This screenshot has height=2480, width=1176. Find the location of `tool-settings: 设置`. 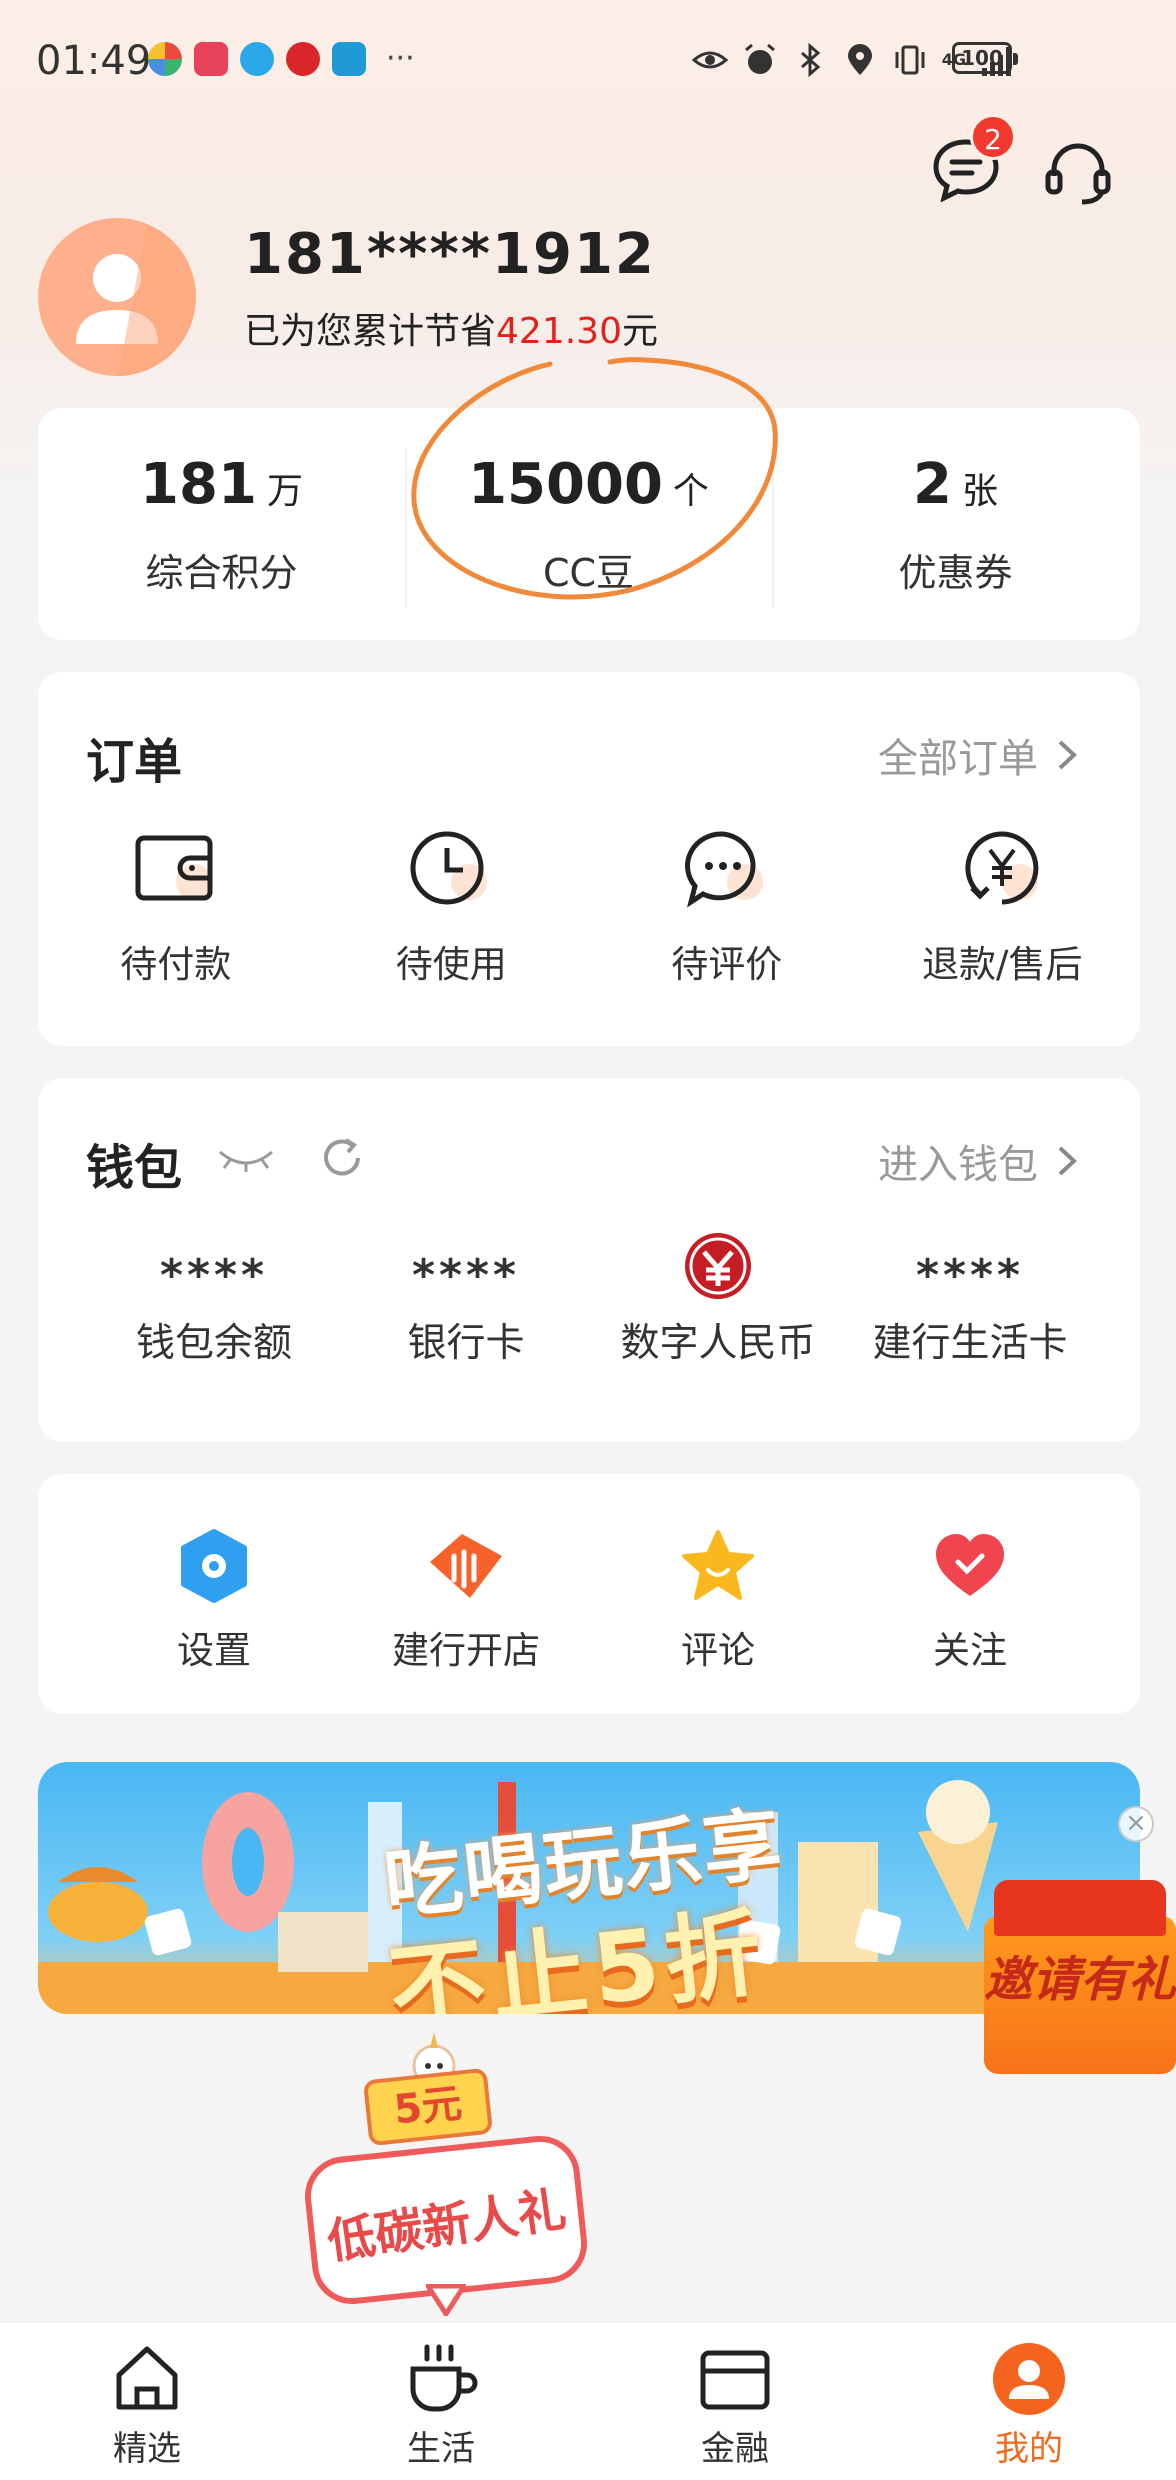

tool-settings: 设置 is located at coordinates (214, 1600).